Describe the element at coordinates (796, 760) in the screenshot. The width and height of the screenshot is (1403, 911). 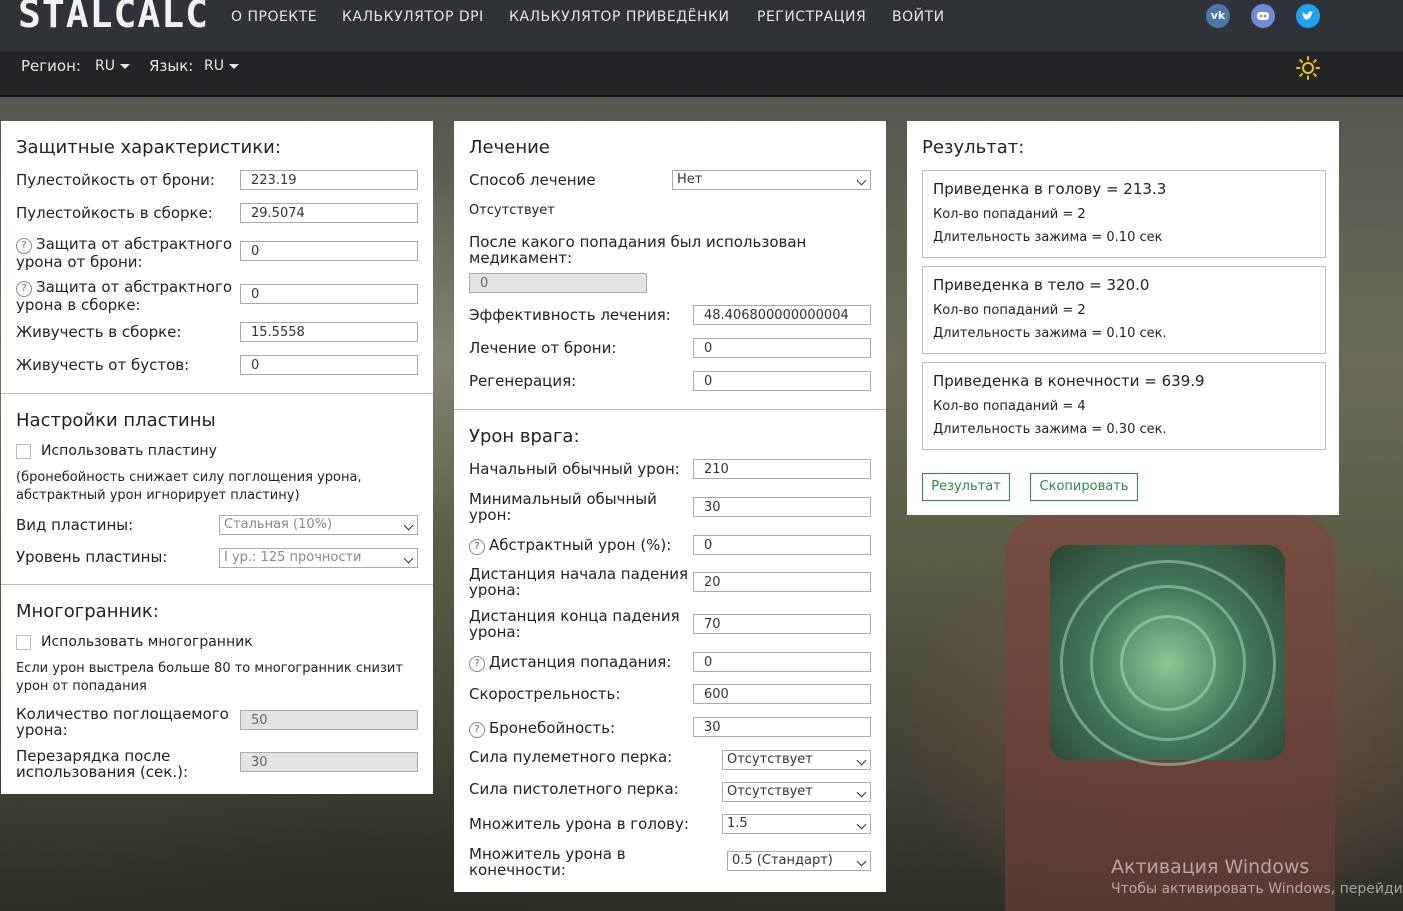
I see `mg-perk-select: Отсутствует` at that location.